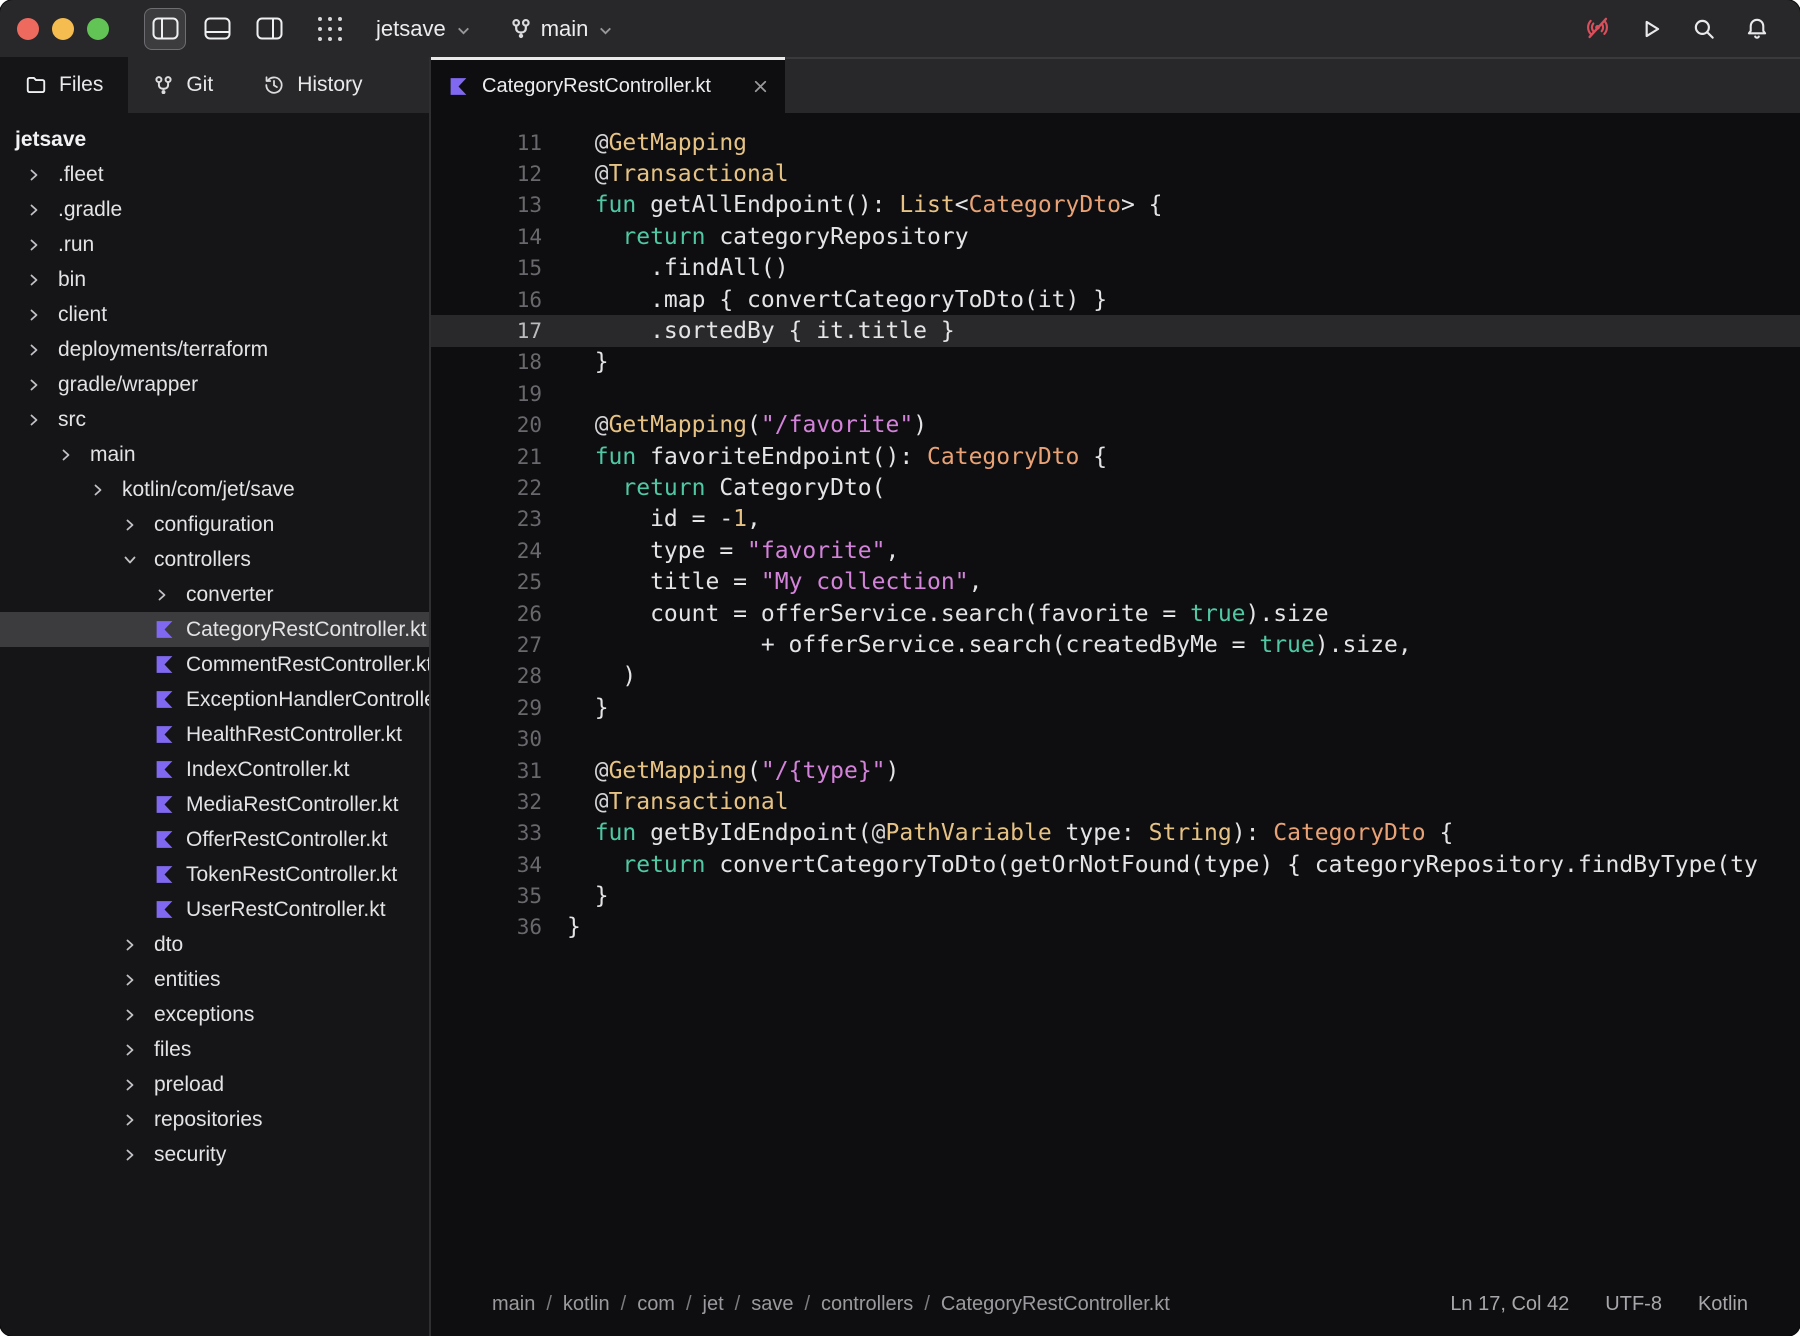 Image resolution: width=1800 pixels, height=1336 pixels. Describe the element at coordinates (64, 85) in the screenshot. I see `tab-files: Files` at that location.